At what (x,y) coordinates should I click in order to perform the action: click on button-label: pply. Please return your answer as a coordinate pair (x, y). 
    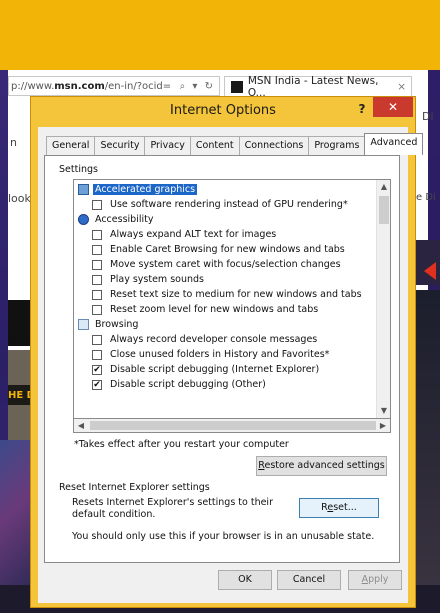
    Looking at the image, I should click on (378, 579).